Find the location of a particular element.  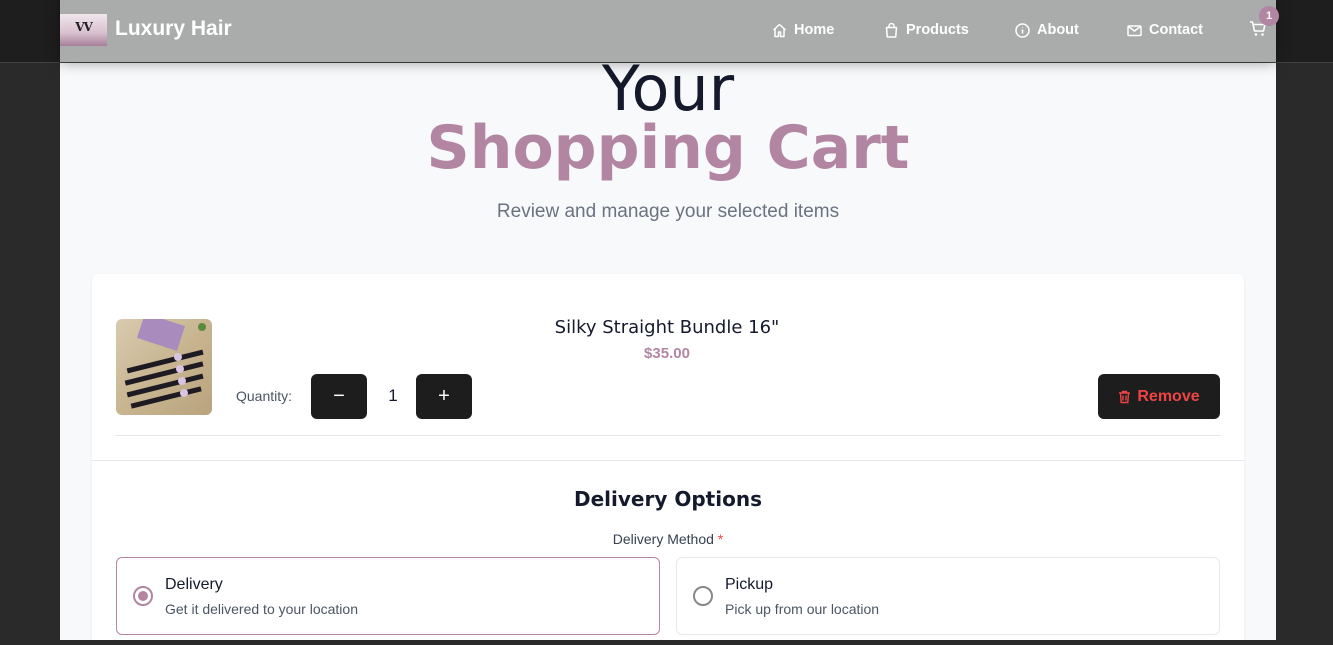

increase-quantity-button: + is located at coordinates (444, 396).